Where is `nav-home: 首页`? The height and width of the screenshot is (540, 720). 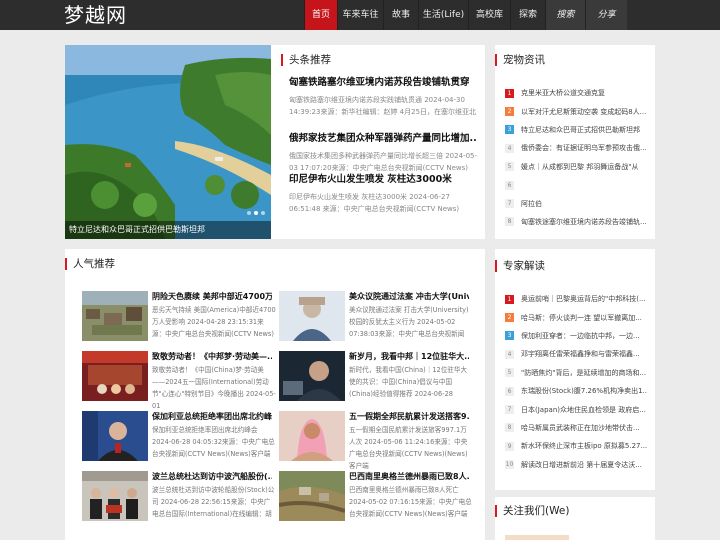
nav-home: 首页 is located at coordinates (320, 15).